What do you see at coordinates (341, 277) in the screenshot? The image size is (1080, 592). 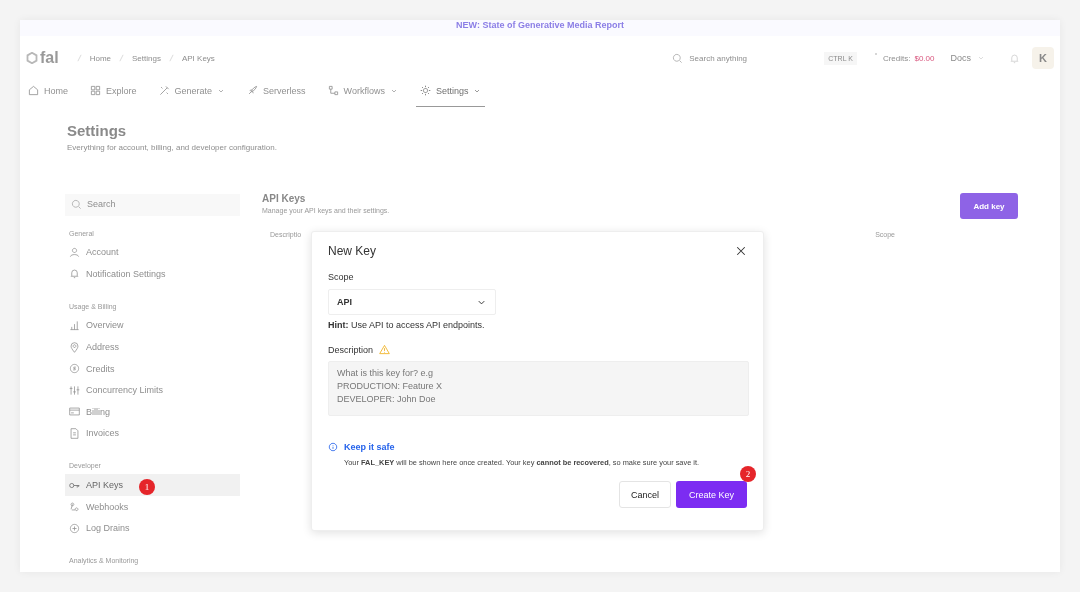 I see `field-label: Scope` at bounding box center [341, 277].